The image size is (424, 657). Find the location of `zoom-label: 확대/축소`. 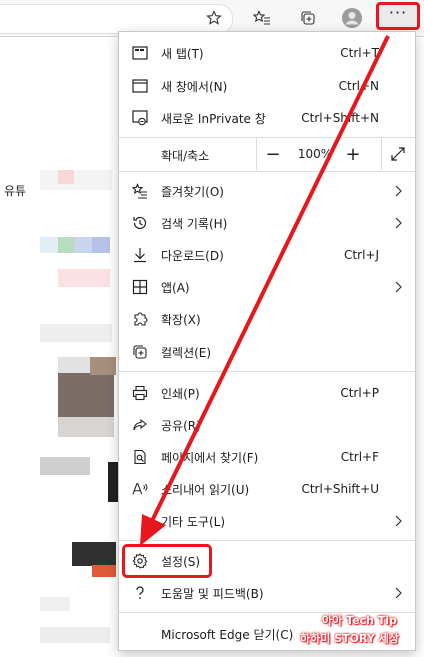

zoom-label: 확대/축소 is located at coordinates (185, 156).